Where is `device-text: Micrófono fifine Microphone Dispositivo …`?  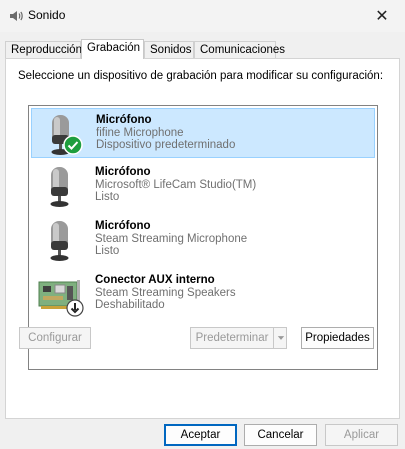
device-text: Micrófono fifine Microphone Dispositivo … is located at coordinates (165, 133).